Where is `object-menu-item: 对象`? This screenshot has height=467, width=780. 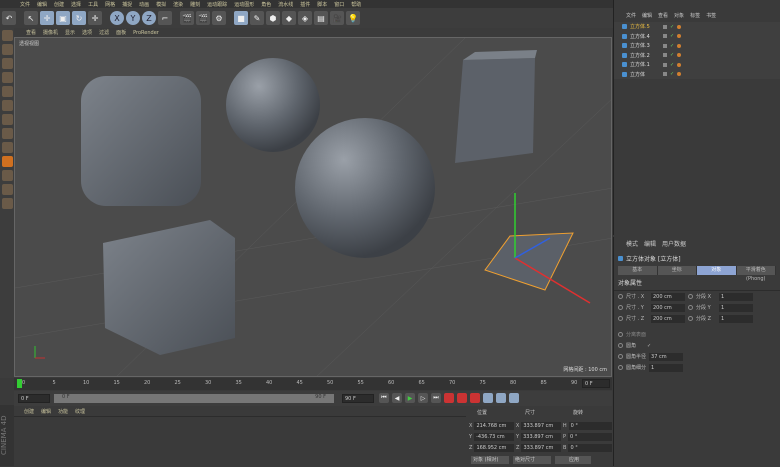 object-menu-item: 对象 is located at coordinates (679, 15).